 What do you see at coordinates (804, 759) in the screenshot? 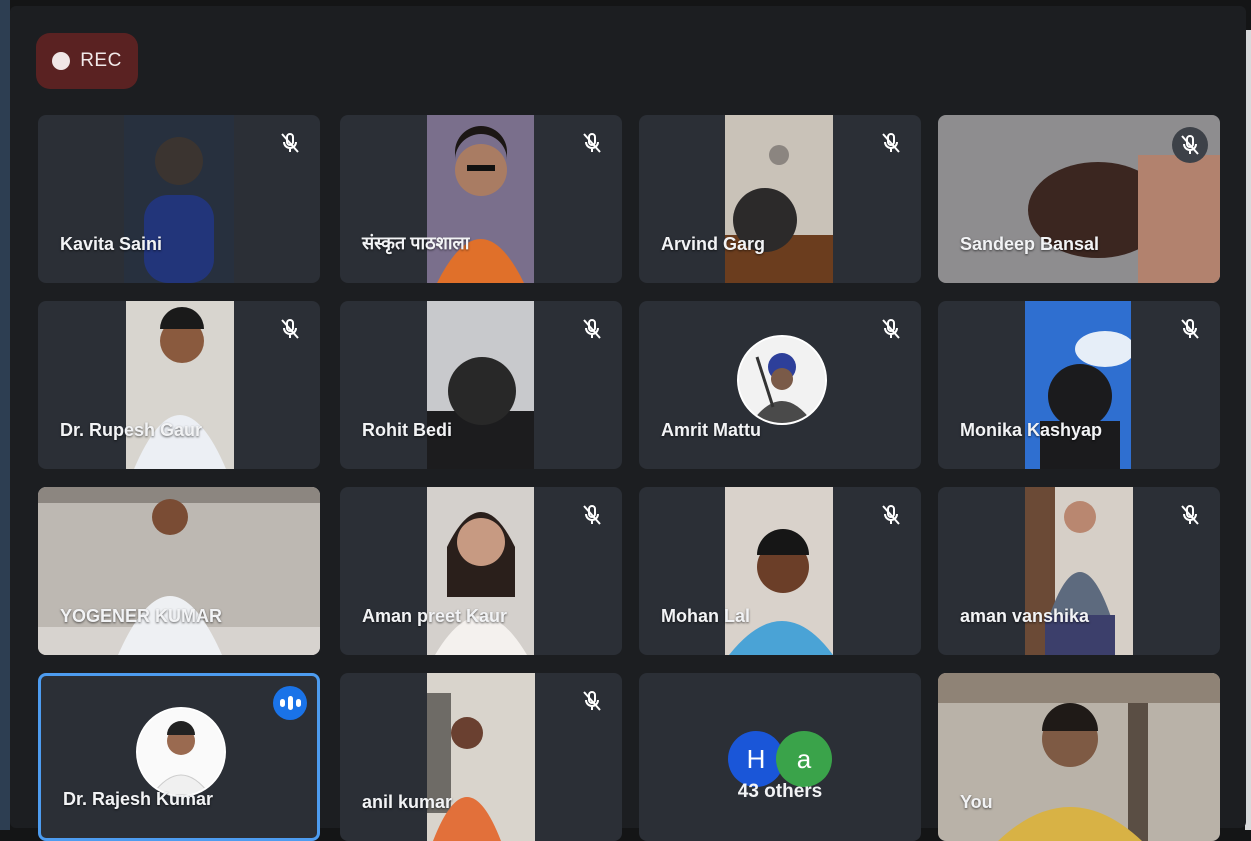
I see `others-initial-bubble: a` at bounding box center [804, 759].